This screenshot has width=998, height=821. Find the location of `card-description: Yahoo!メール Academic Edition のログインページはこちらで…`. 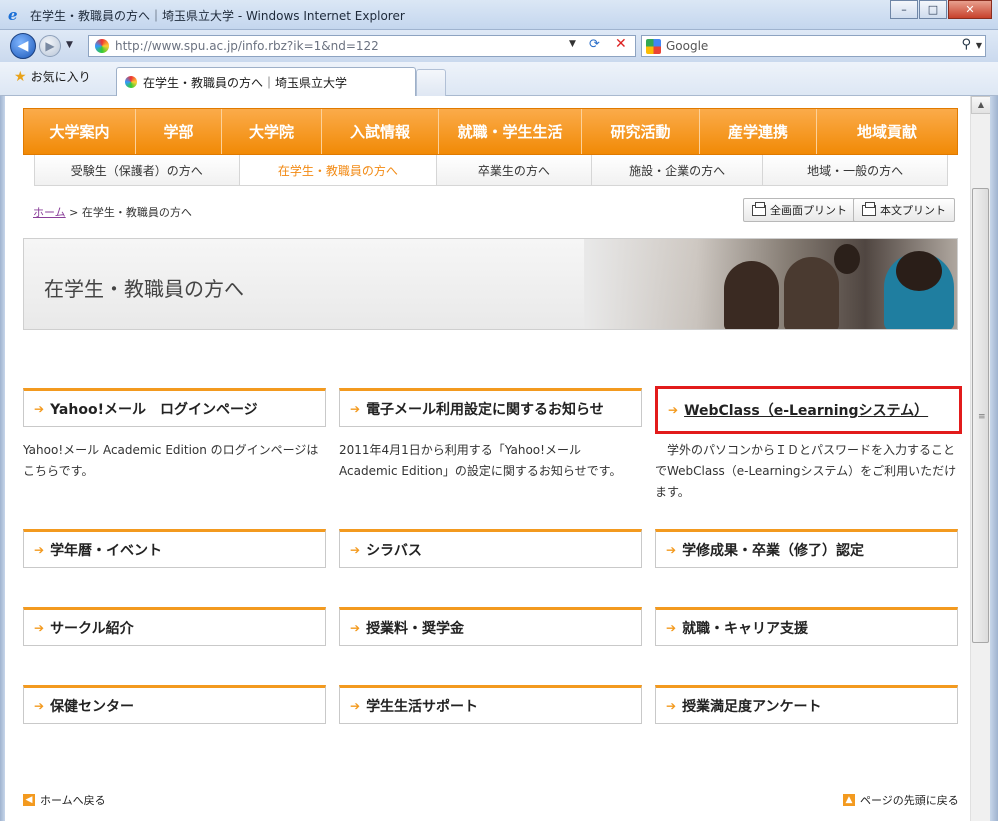

card-description: Yahoo!メール Academic Edition のログインページはこちらで… is located at coordinates (171, 460).